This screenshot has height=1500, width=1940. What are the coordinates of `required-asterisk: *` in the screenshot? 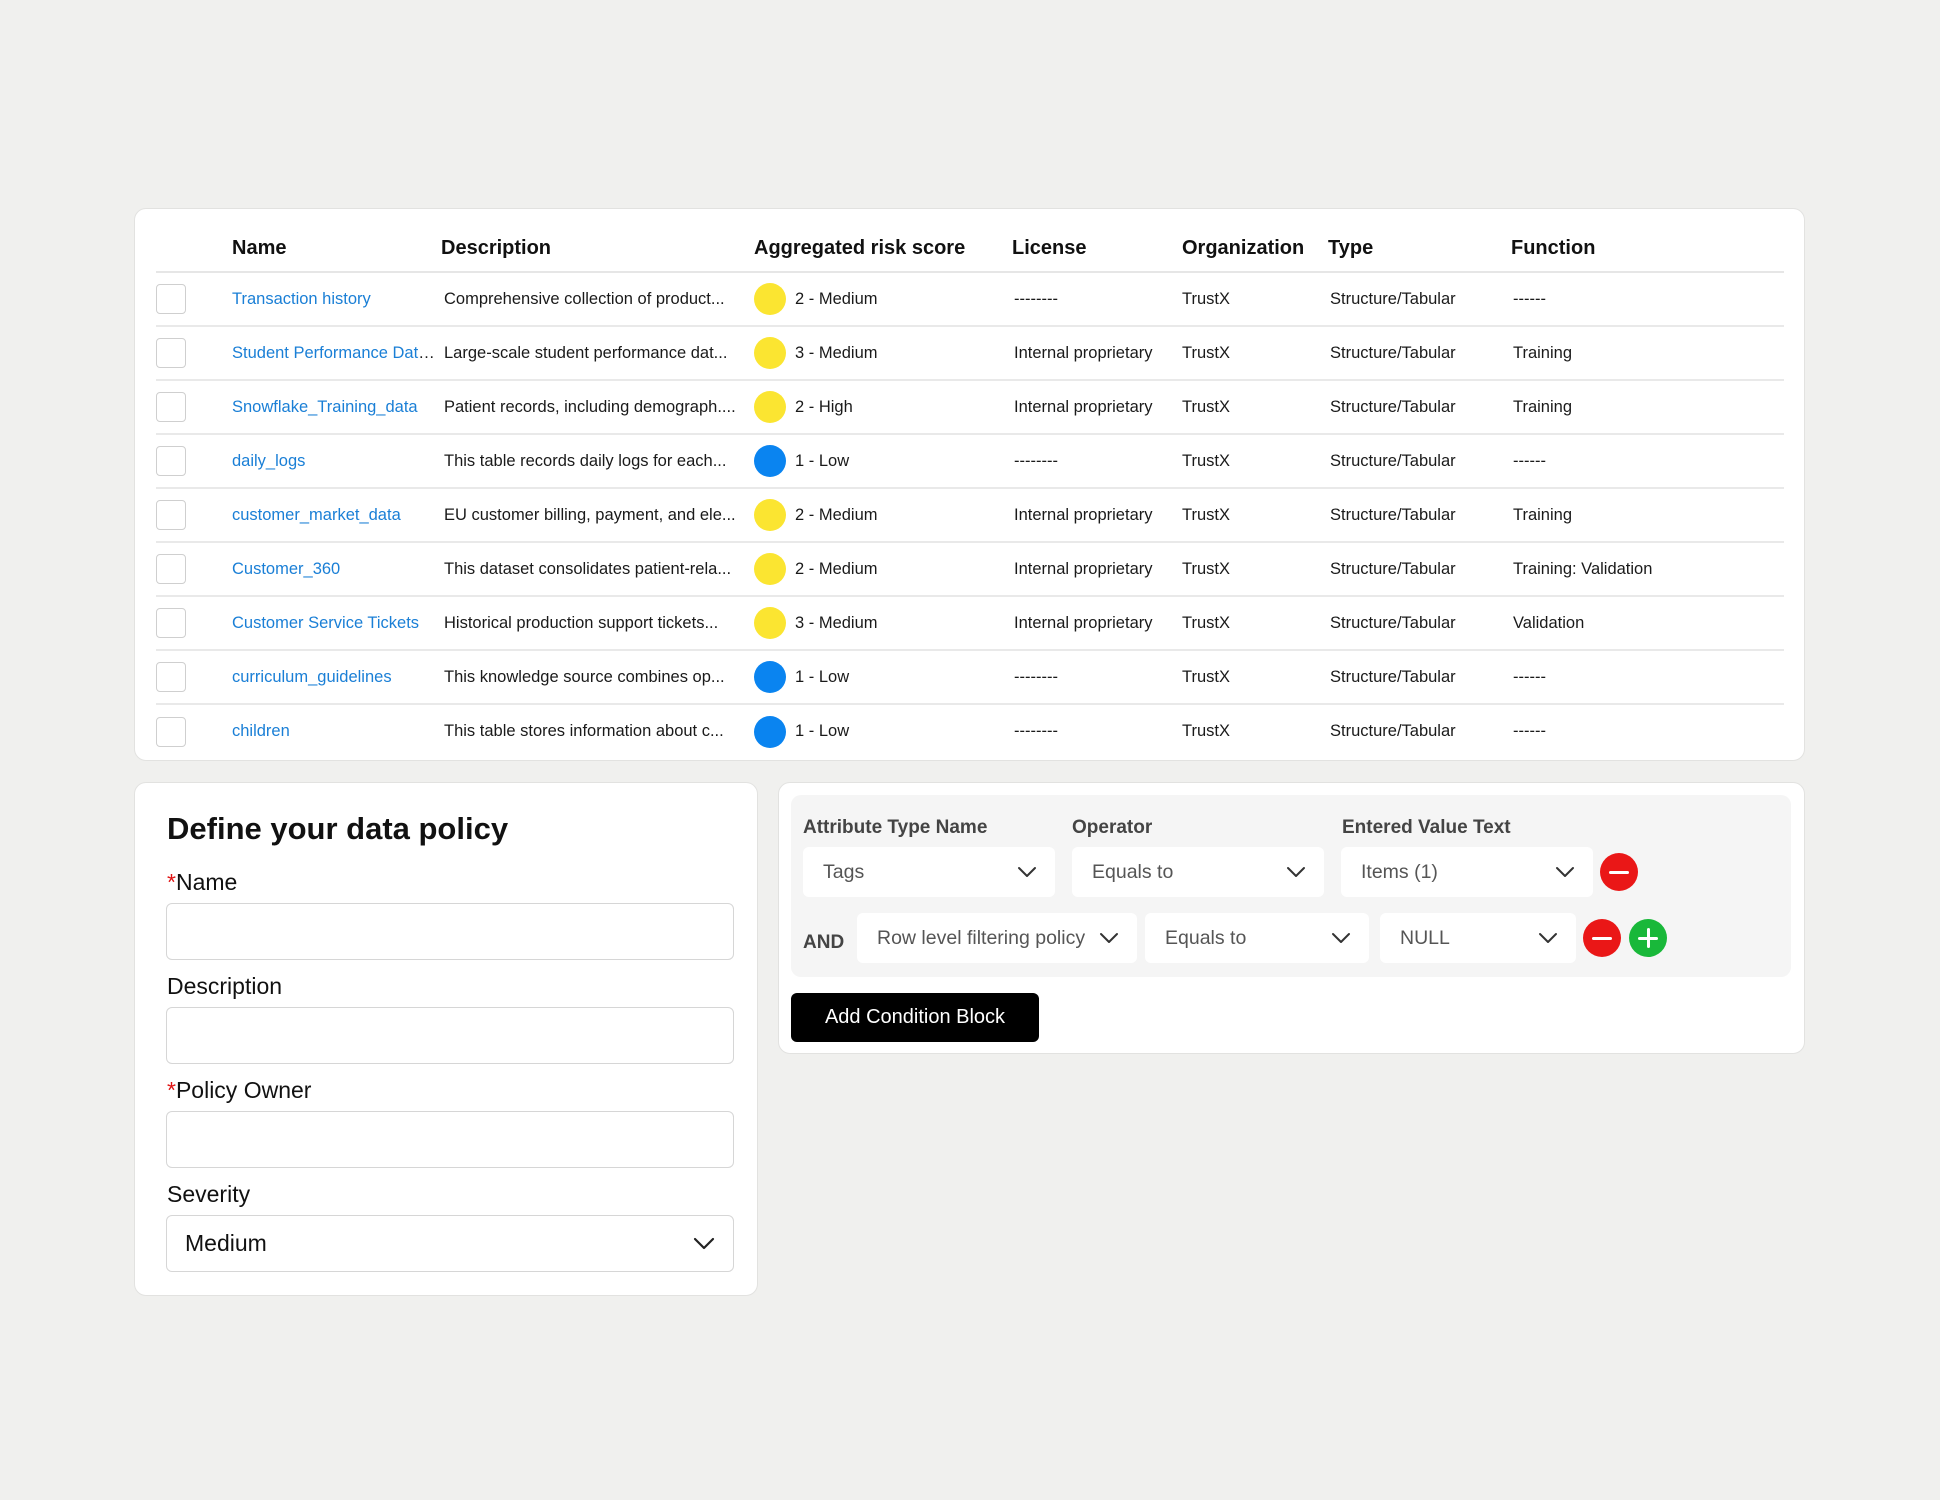 It's located at (171, 882).